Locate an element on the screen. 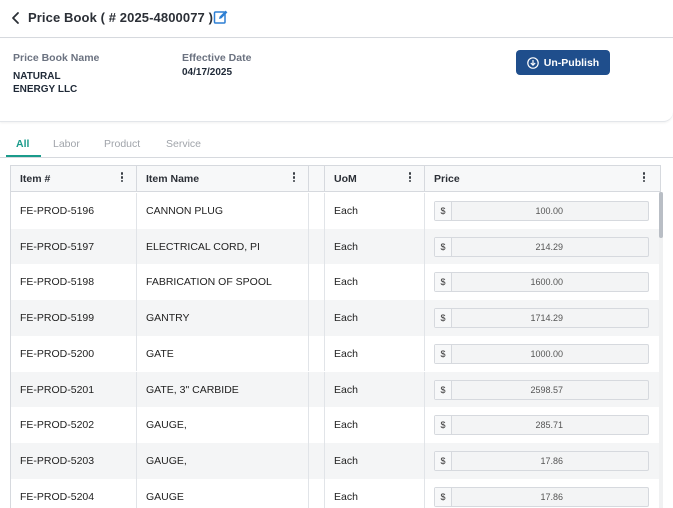  column-header-price: Price is located at coordinates (542, 179).